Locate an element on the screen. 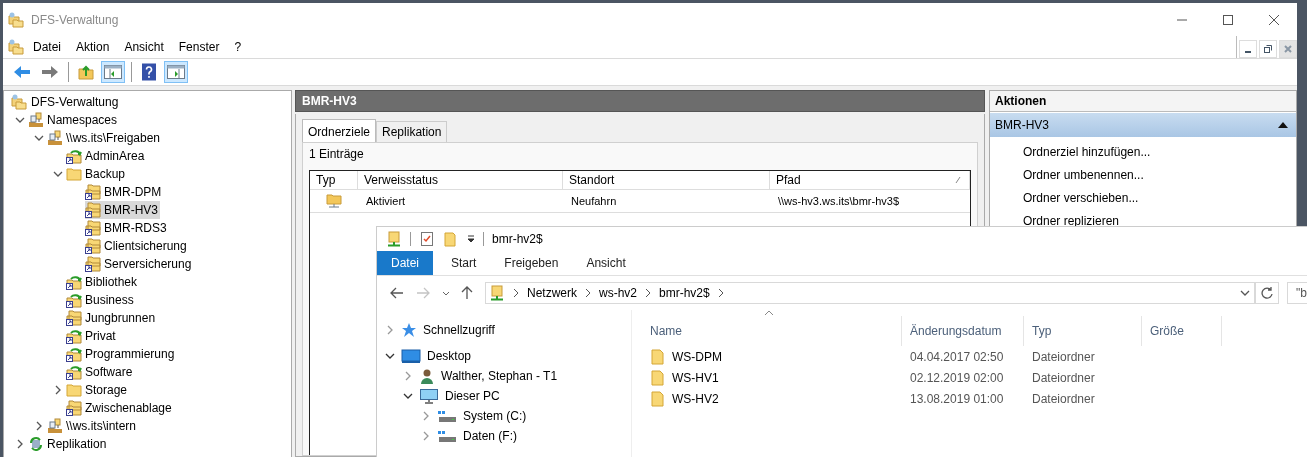 Image resolution: width=1307 pixels, height=457 pixels. breadcrumb: ws-hv2 is located at coordinates (618, 293).